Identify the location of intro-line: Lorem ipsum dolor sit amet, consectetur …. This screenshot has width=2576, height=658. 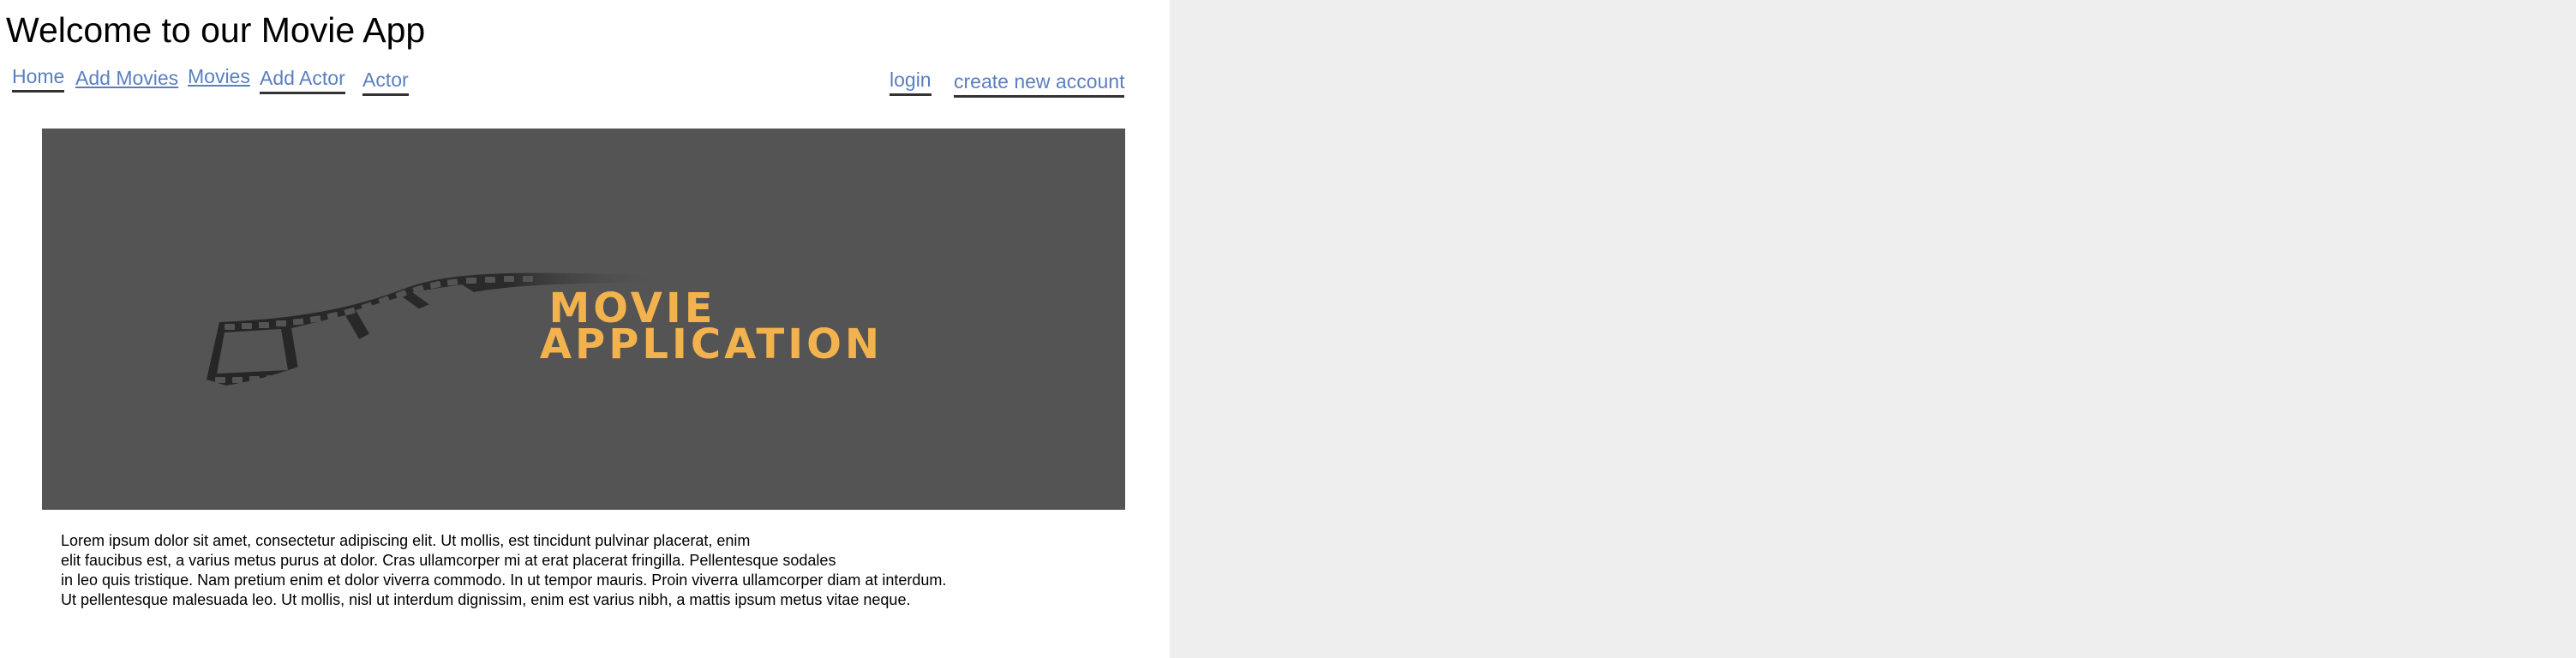
(406, 540).